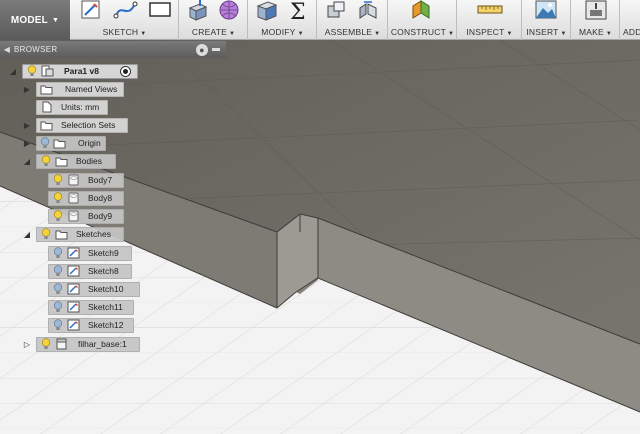 The height and width of the screenshot is (434, 640). Describe the element at coordinates (160, 11) in the screenshot. I see `sketch-rectangle-icon` at that location.